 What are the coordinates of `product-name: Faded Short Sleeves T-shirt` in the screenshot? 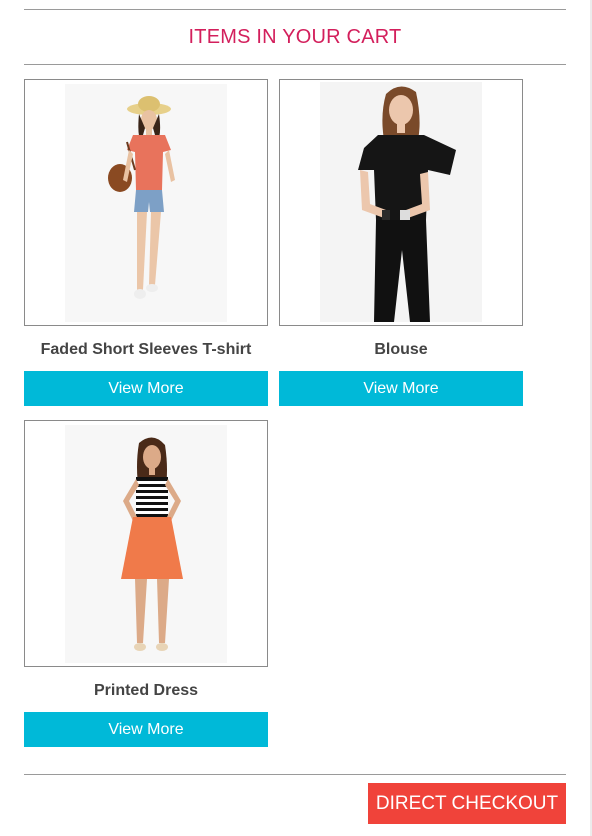 It's located at (146, 349).